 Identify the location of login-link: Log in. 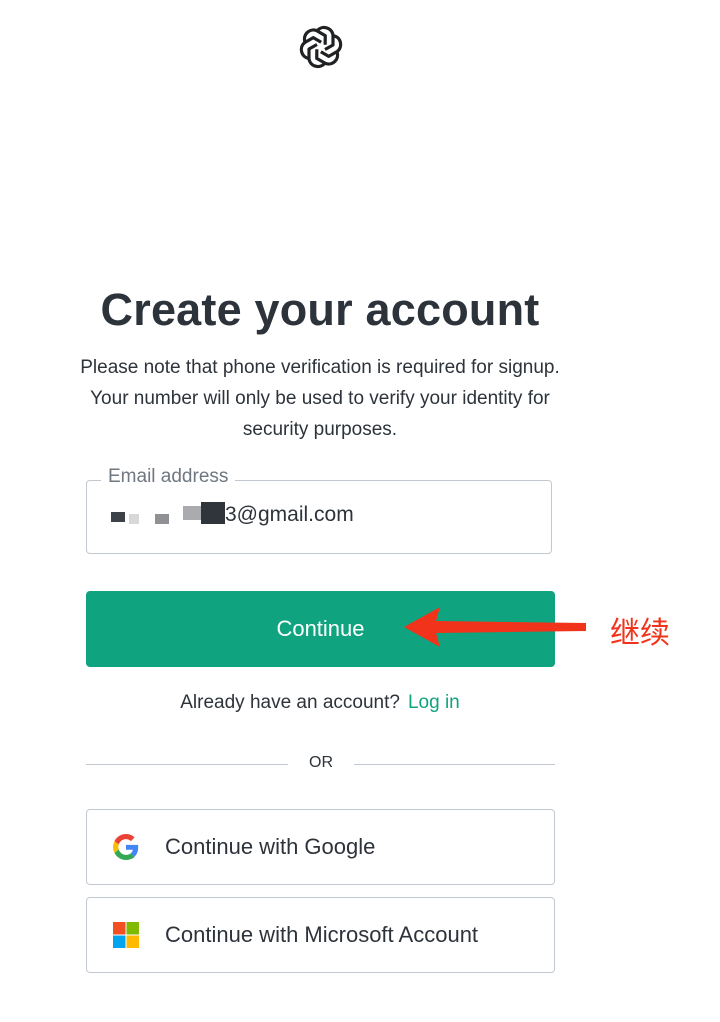
(434, 702).